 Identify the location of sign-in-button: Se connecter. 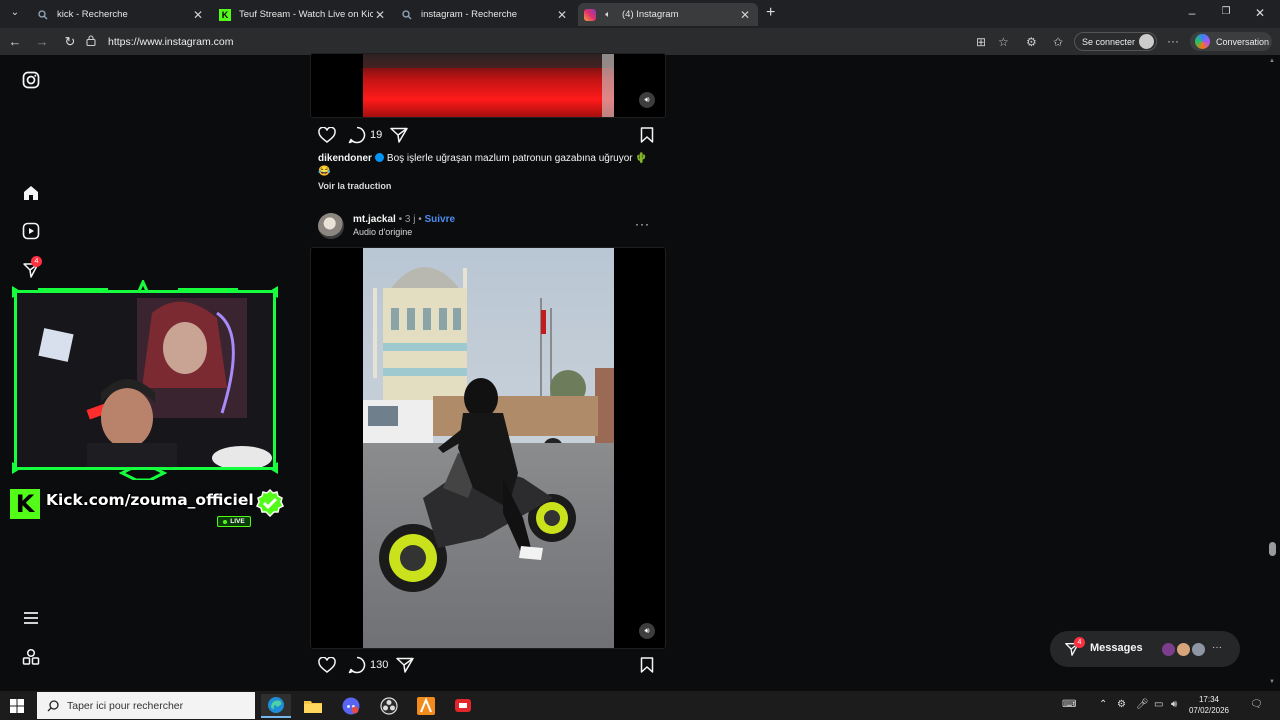
(1115, 41).